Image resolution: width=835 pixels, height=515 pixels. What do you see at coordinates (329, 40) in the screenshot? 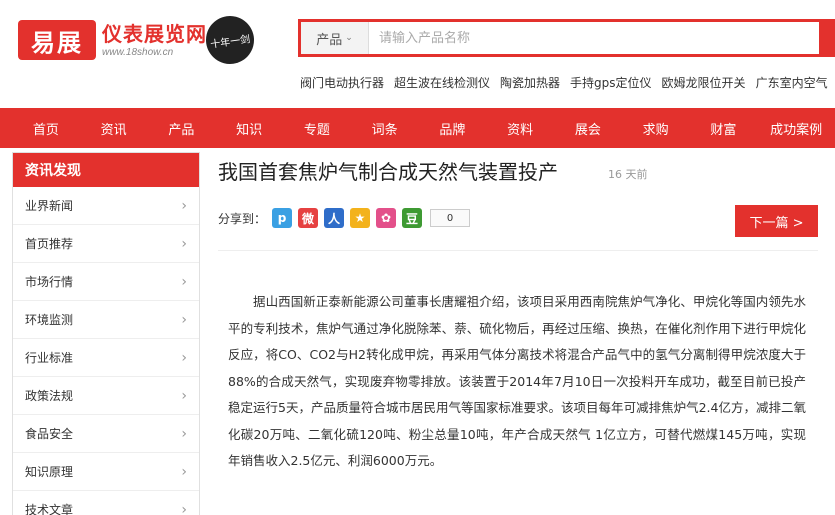
I see `search-category-label: 产品` at bounding box center [329, 40].